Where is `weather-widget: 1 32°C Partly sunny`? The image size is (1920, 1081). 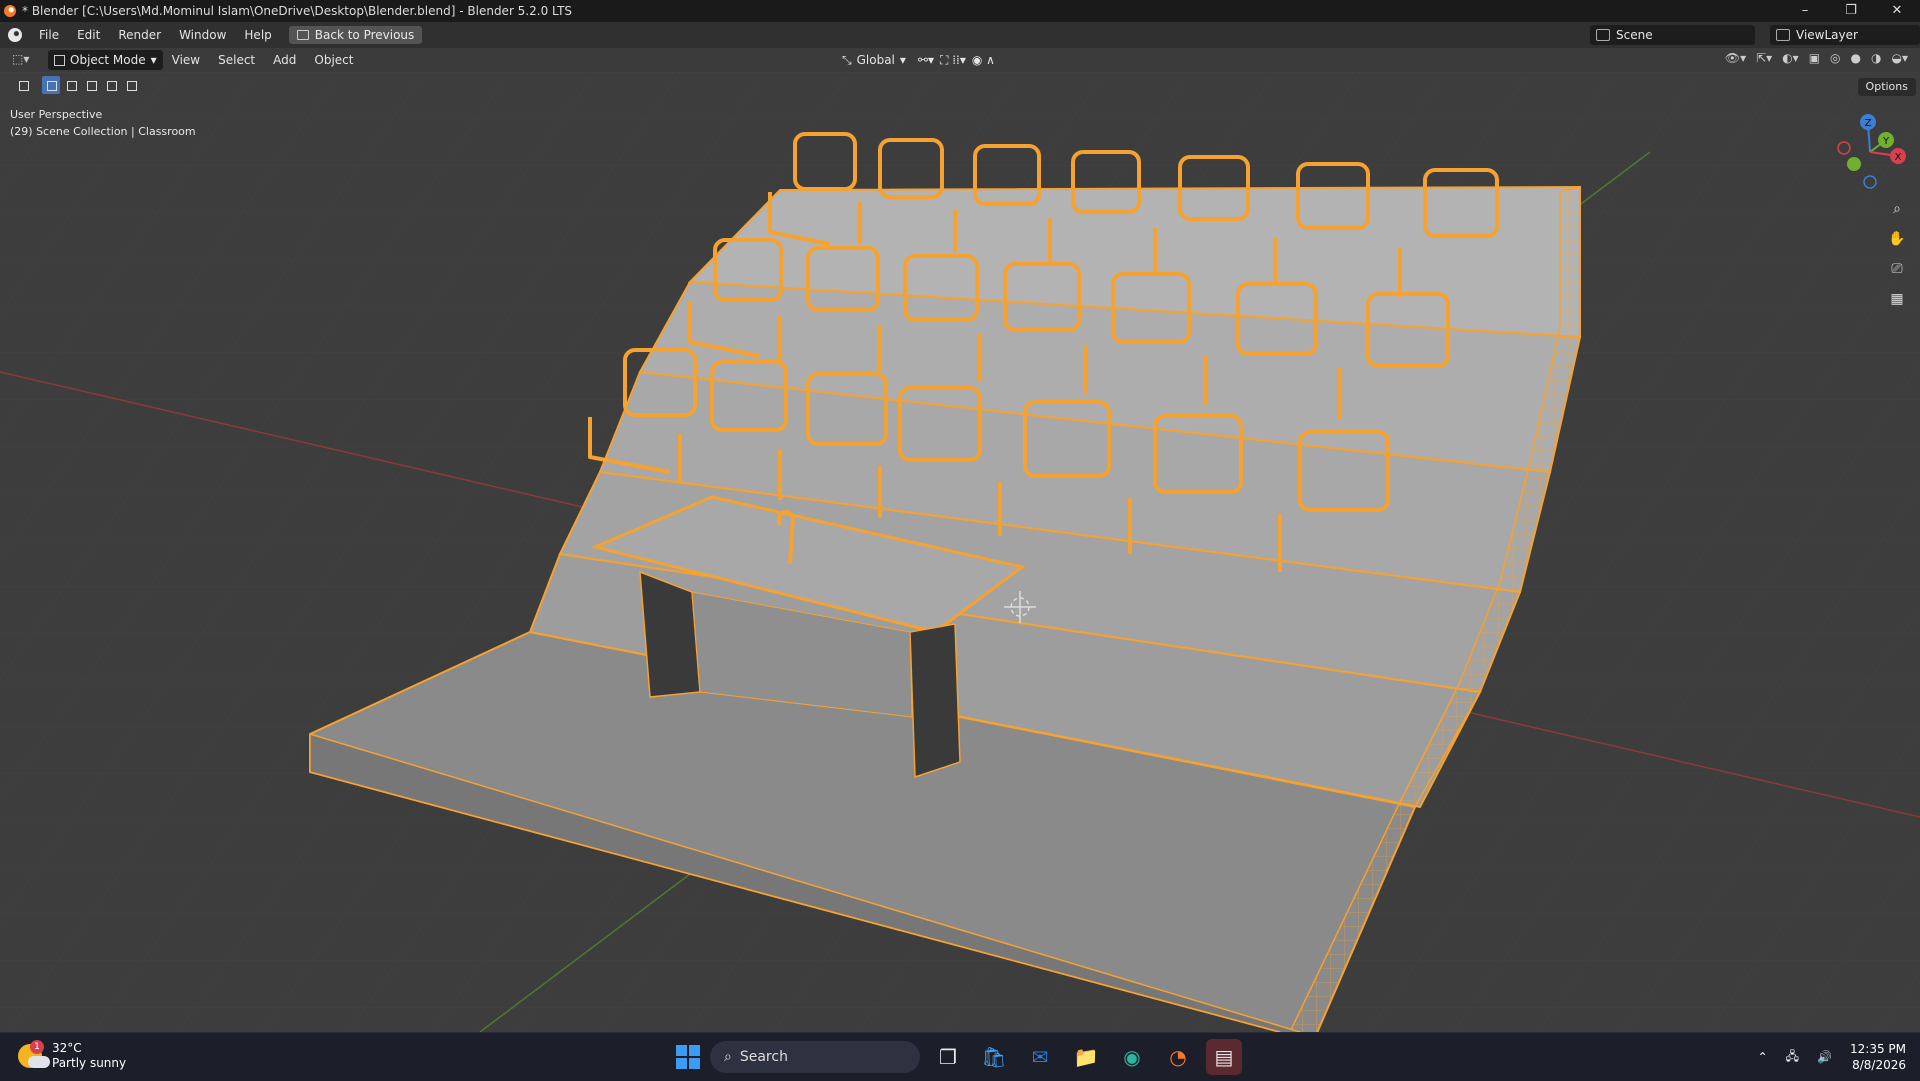
weather-widget: 1 32°C Partly sunny is located at coordinates (72, 1055).